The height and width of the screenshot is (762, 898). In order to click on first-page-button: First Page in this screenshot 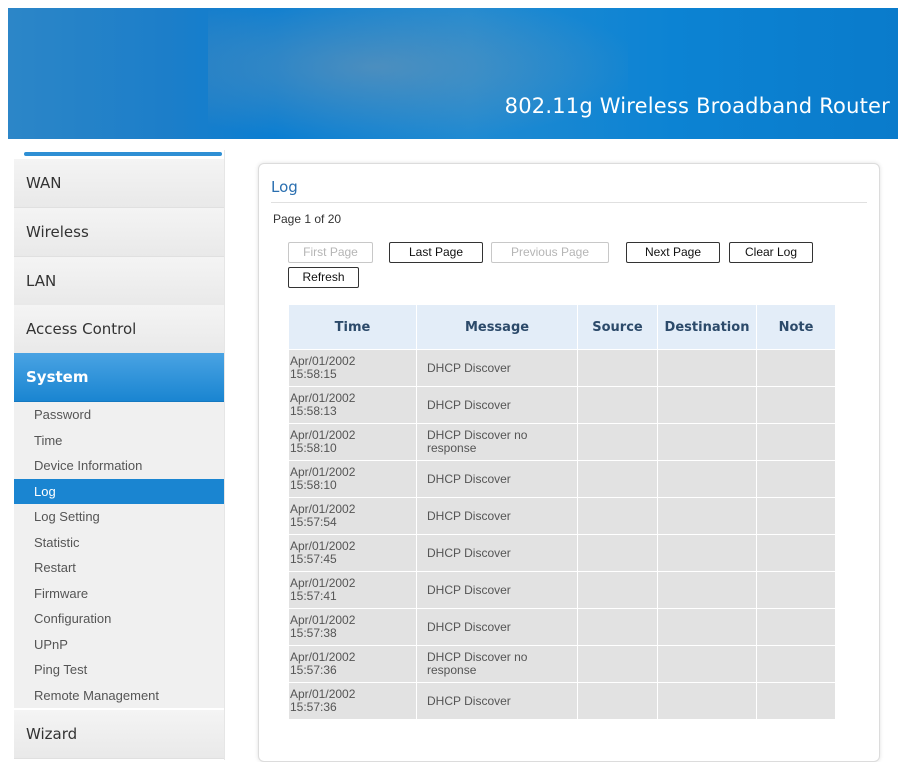, I will do `click(330, 252)`.